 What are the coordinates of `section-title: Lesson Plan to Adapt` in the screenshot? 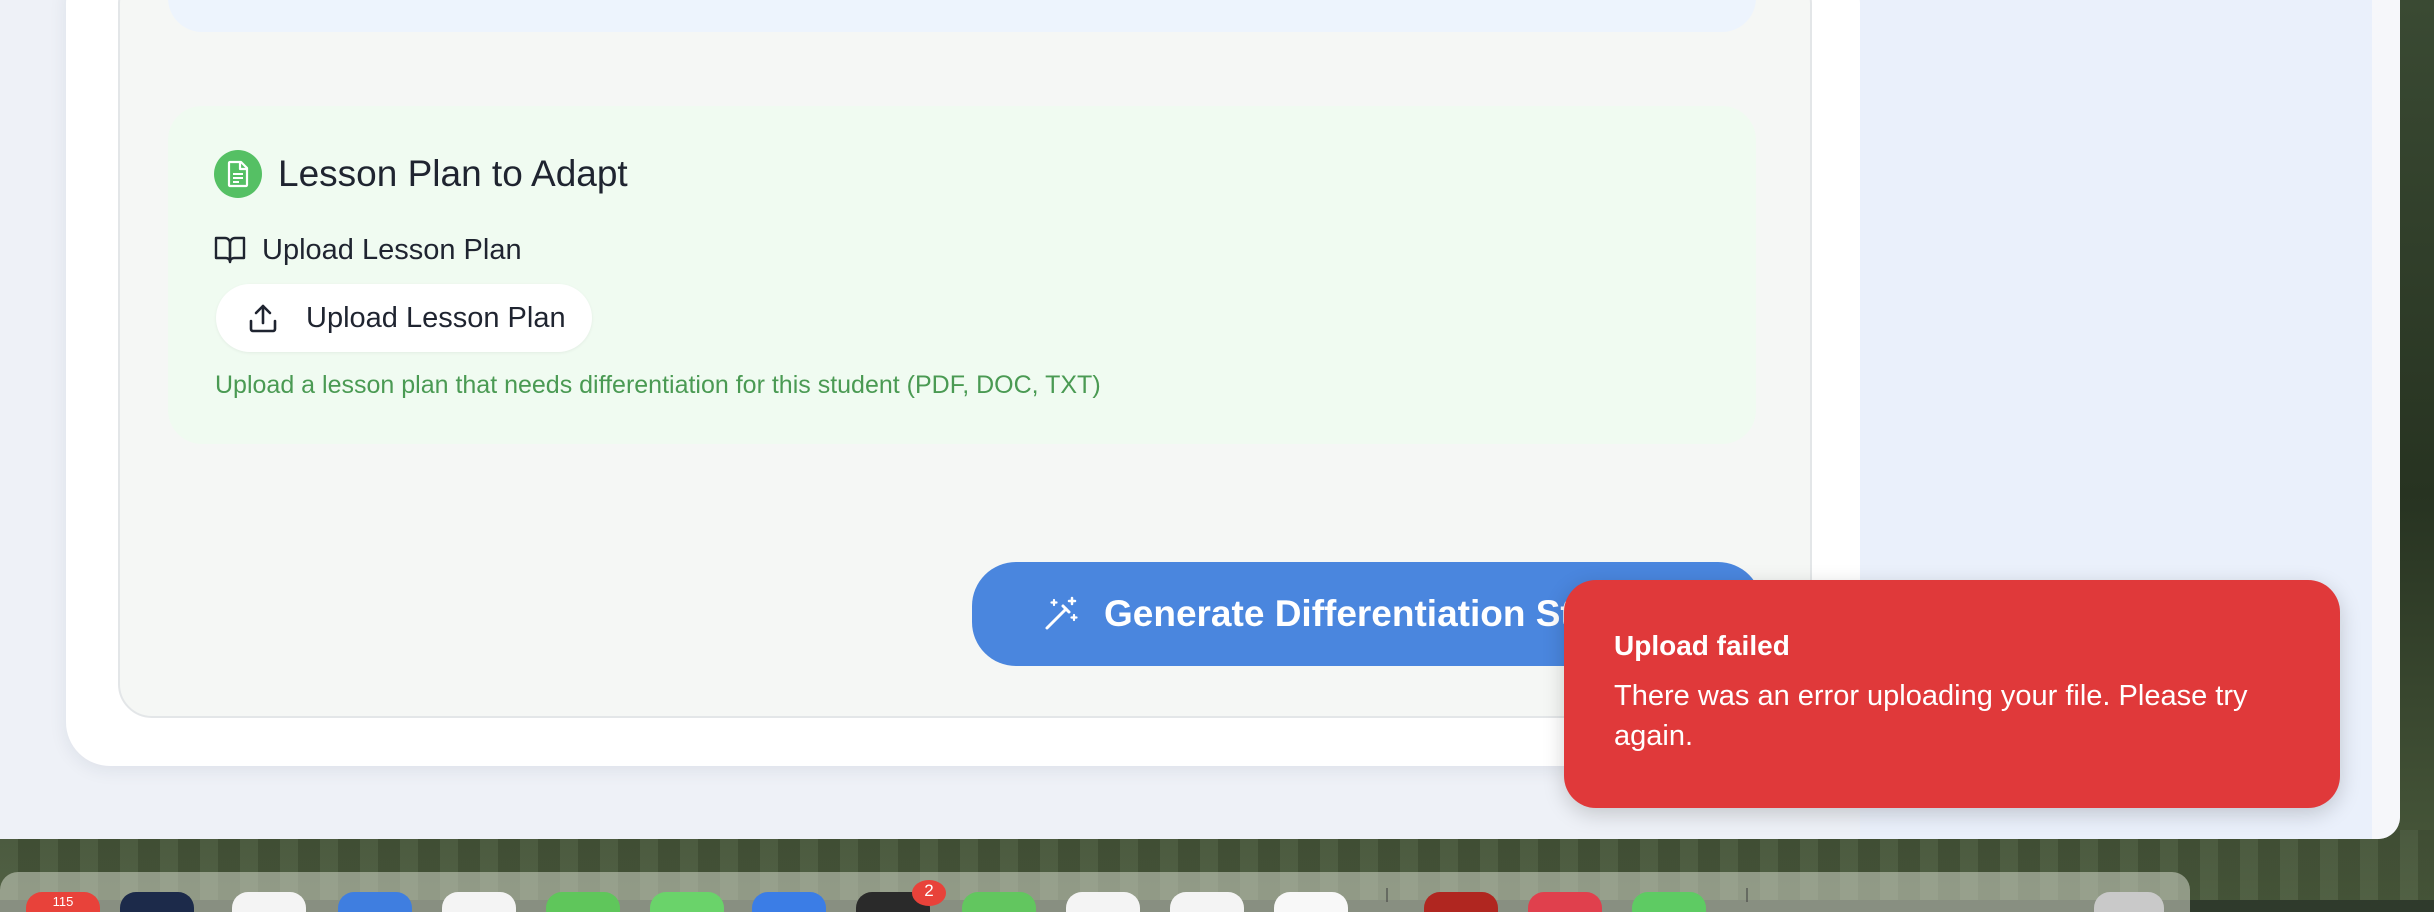 It's located at (453, 173).